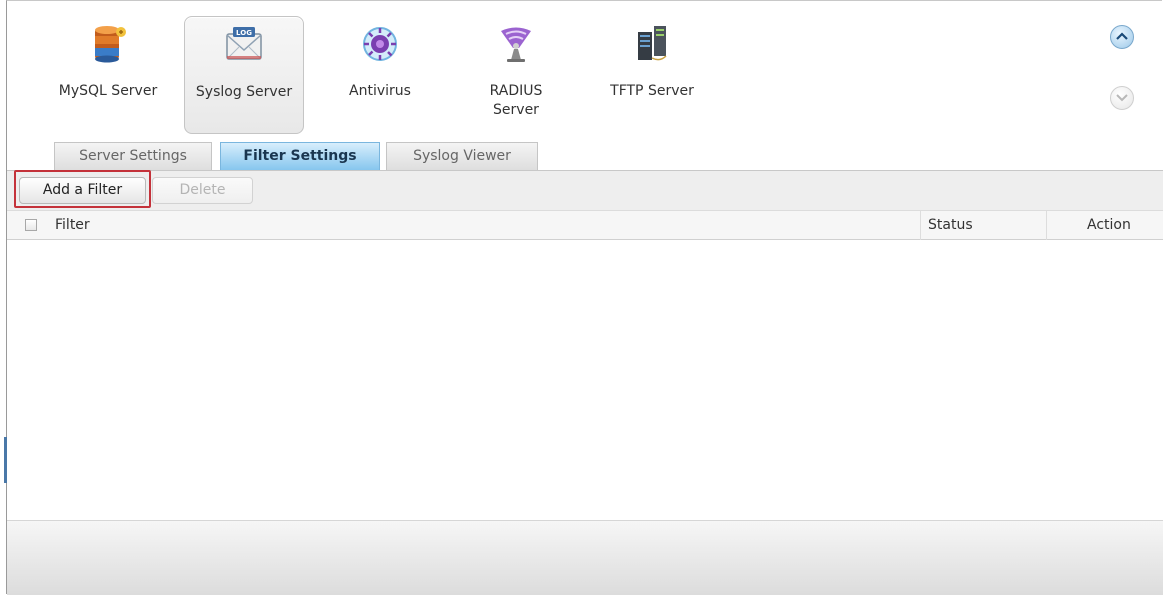  What do you see at coordinates (516, 75) in the screenshot?
I see `app-radius-server: RADIUS Server` at bounding box center [516, 75].